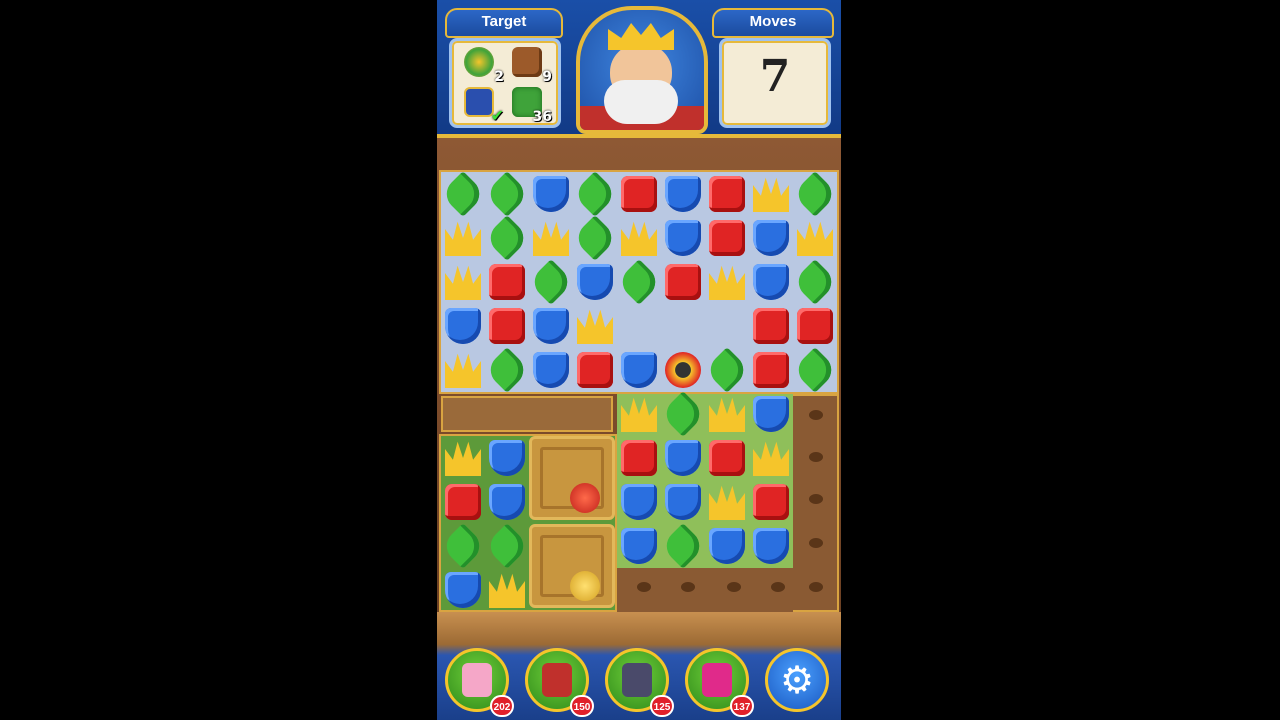 This screenshot has width=1280, height=720. I want to click on moves-title: Moves, so click(773, 23).